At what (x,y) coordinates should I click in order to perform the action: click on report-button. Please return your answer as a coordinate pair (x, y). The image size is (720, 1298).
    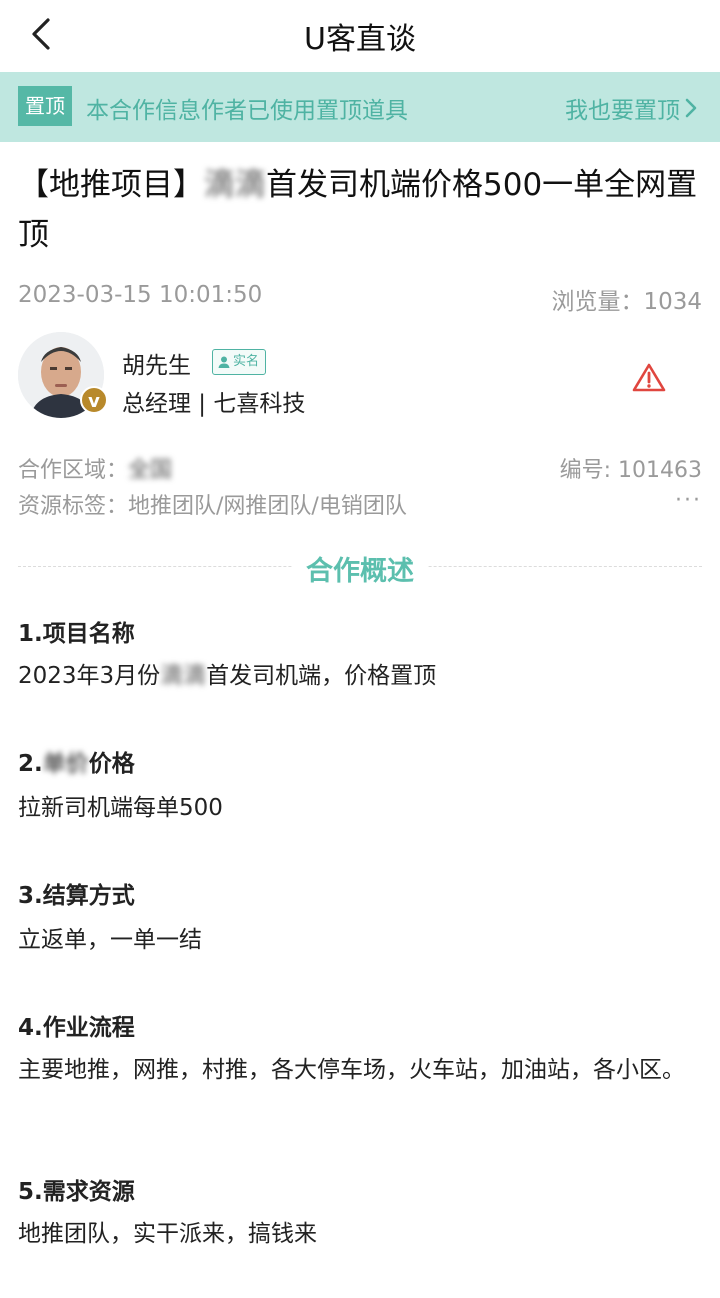
    Looking at the image, I should click on (649, 379).